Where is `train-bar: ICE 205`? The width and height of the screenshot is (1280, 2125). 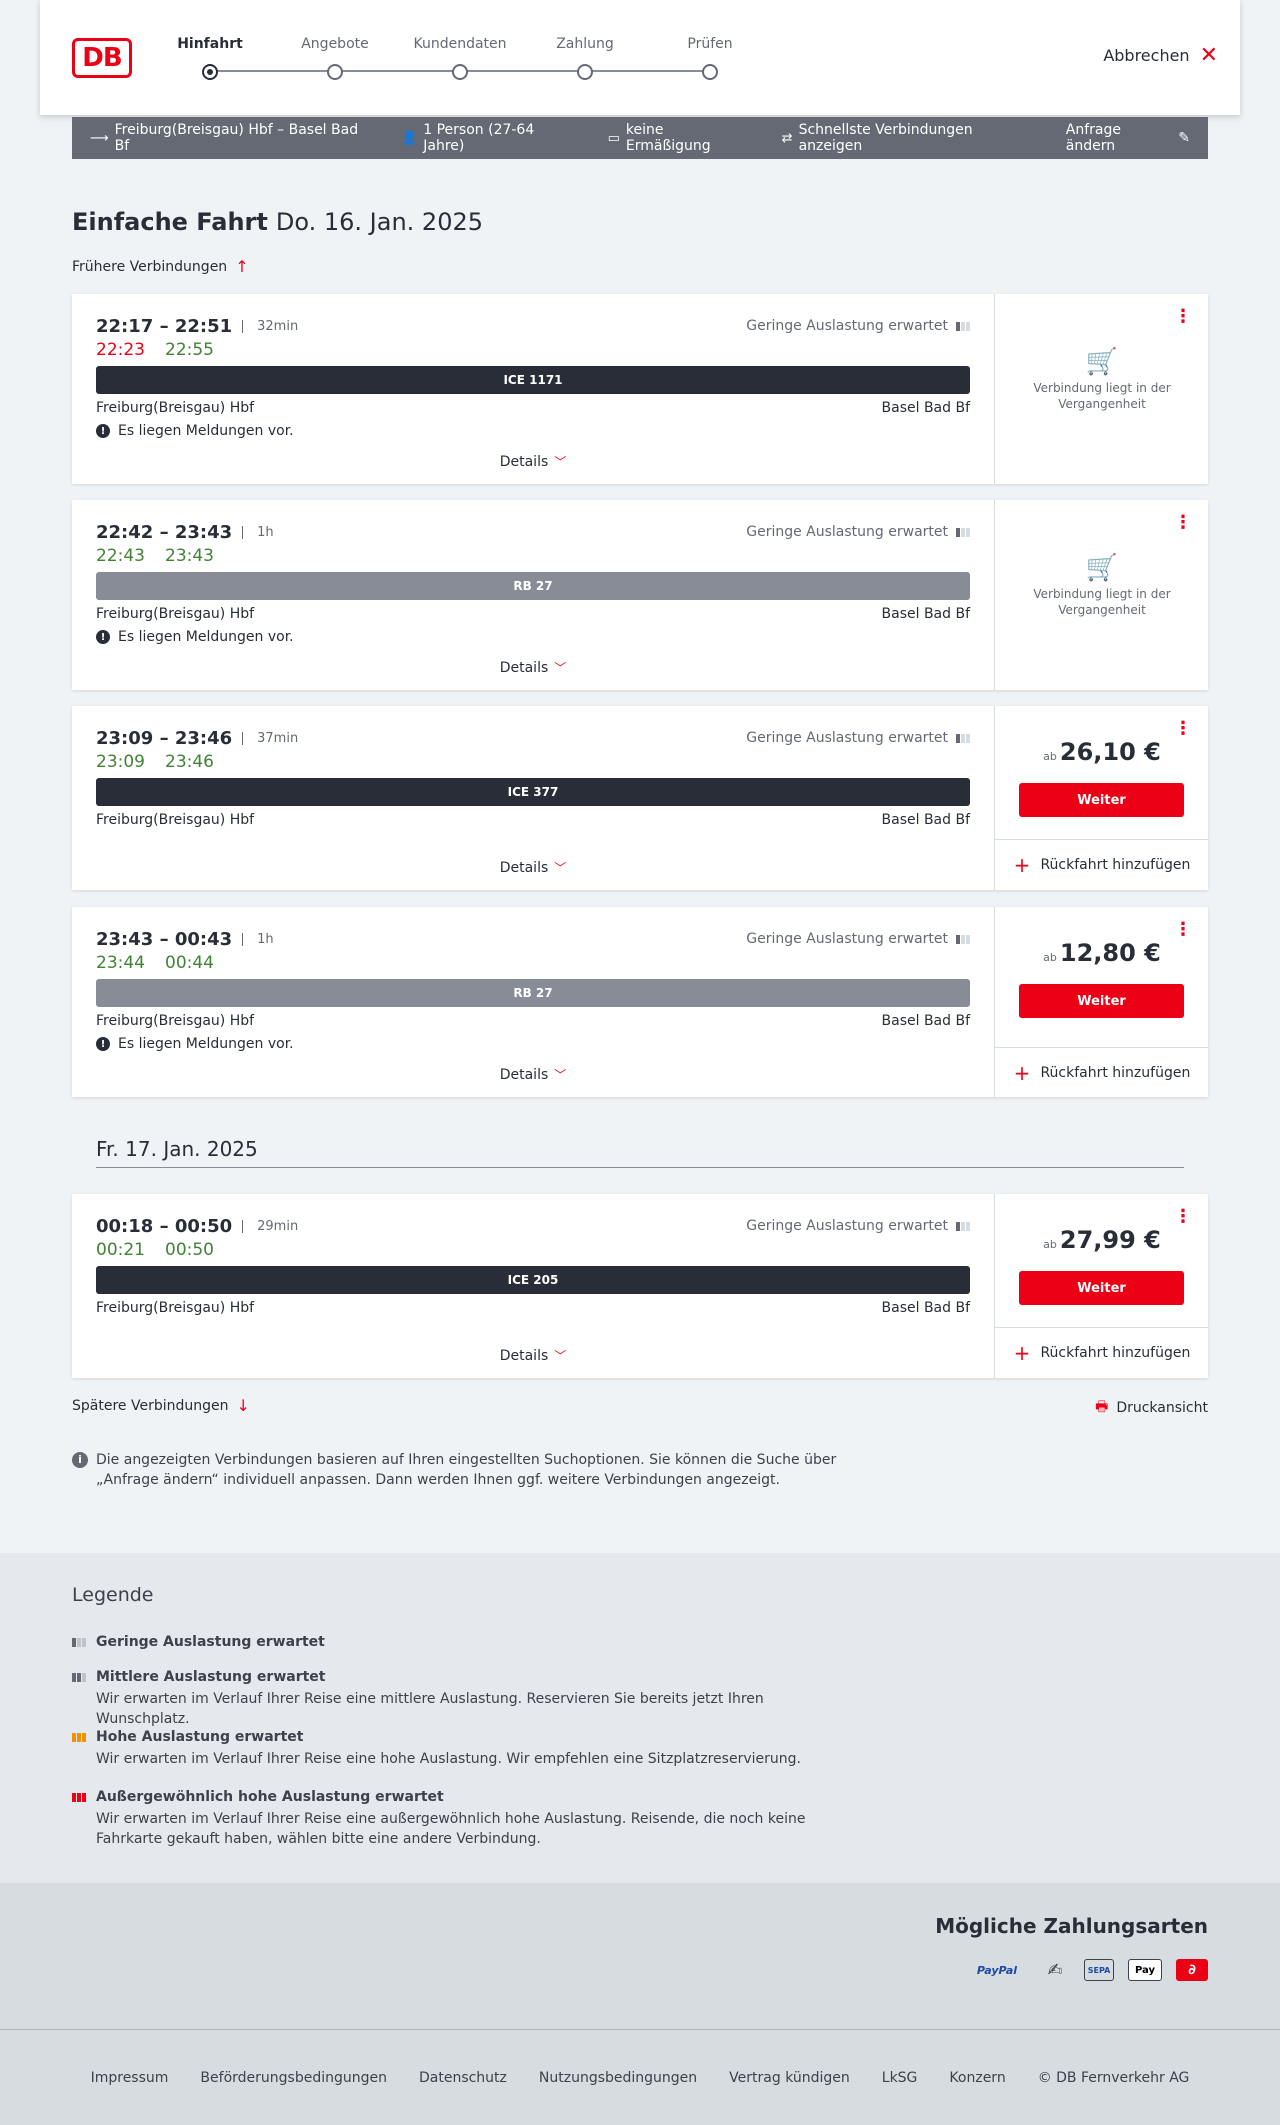 train-bar: ICE 205 is located at coordinates (533, 1280).